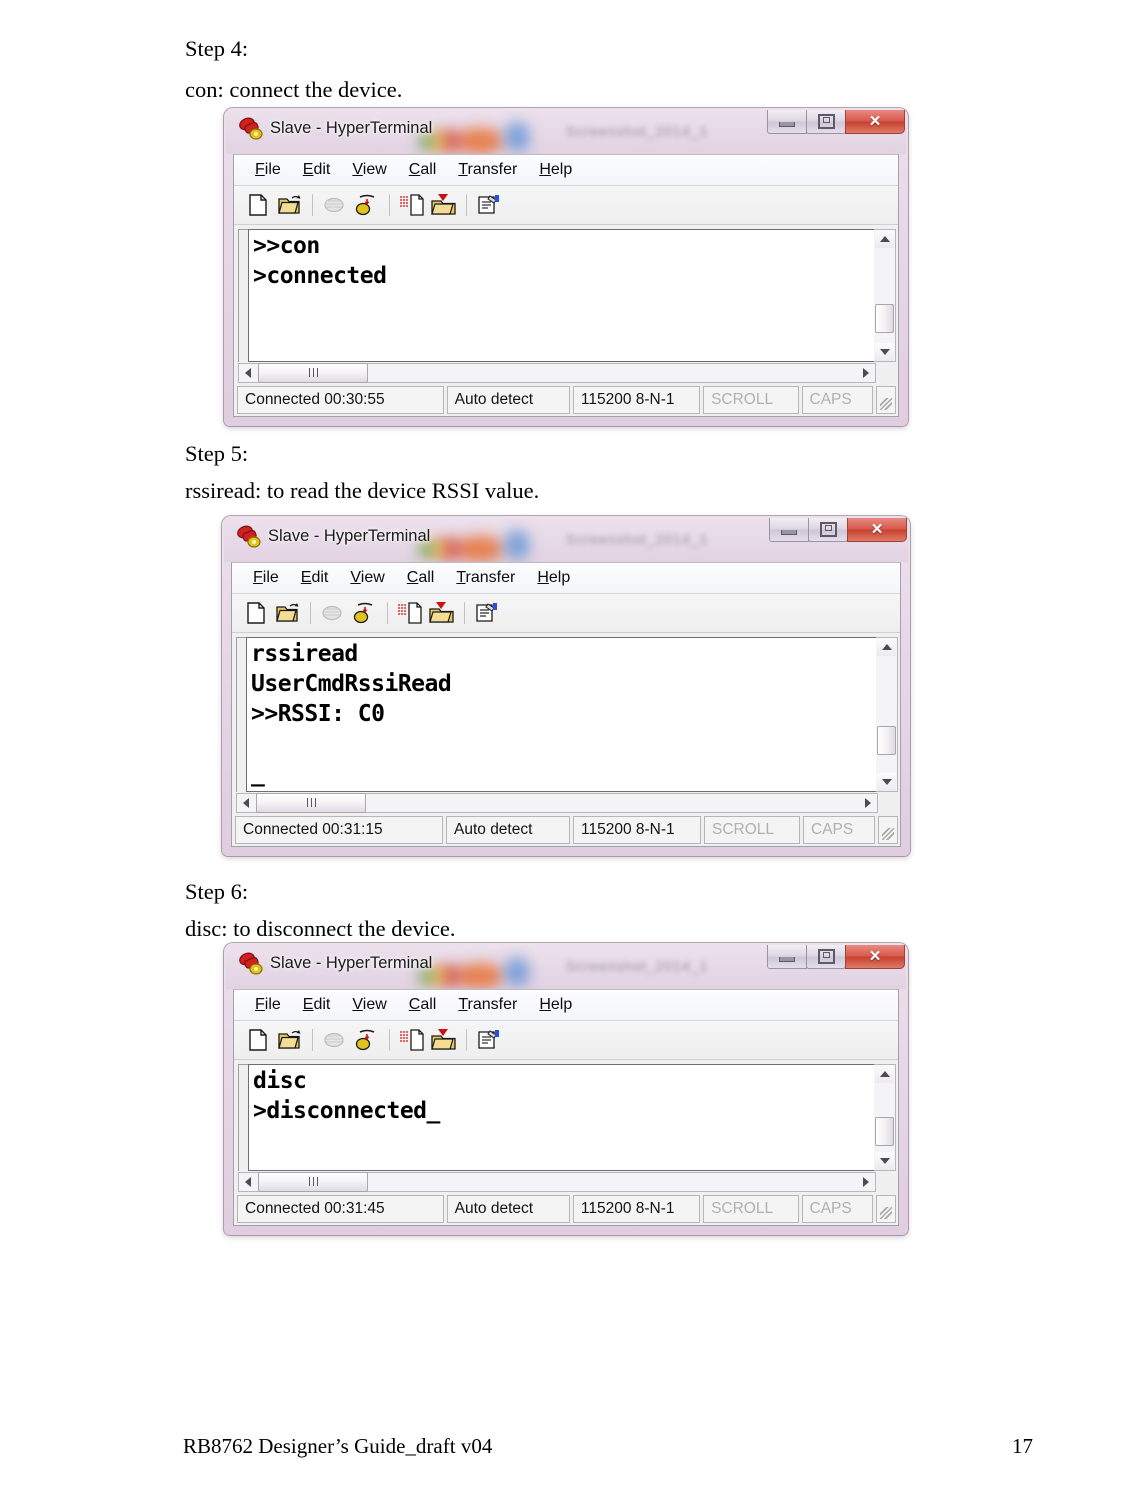  What do you see at coordinates (508, 830) in the screenshot?
I see `status-auto-detect: Auto detect` at bounding box center [508, 830].